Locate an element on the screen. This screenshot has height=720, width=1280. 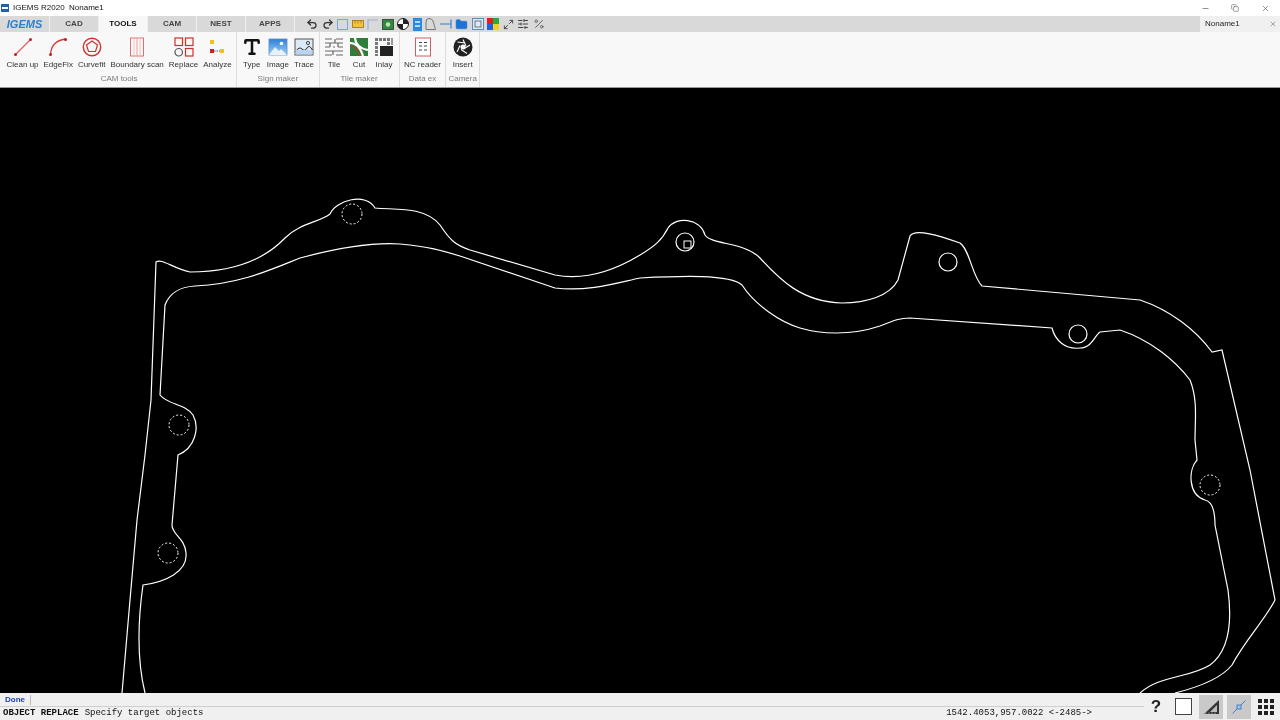
tool-button: Analyze is located at coordinates (217, 53).